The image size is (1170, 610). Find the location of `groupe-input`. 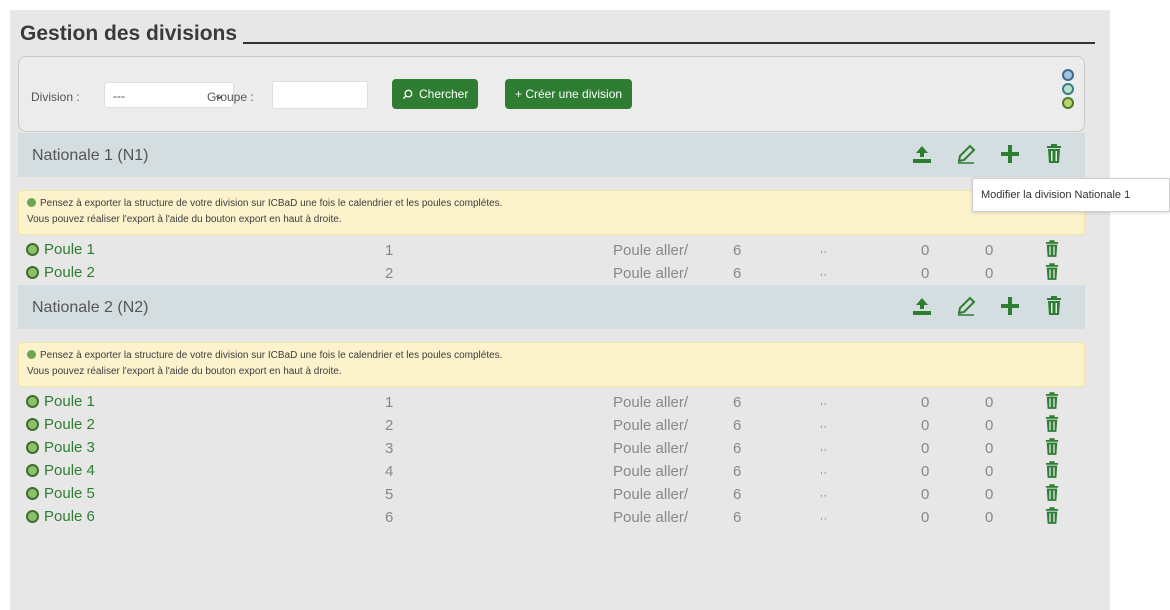

groupe-input is located at coordinates (320, 95).